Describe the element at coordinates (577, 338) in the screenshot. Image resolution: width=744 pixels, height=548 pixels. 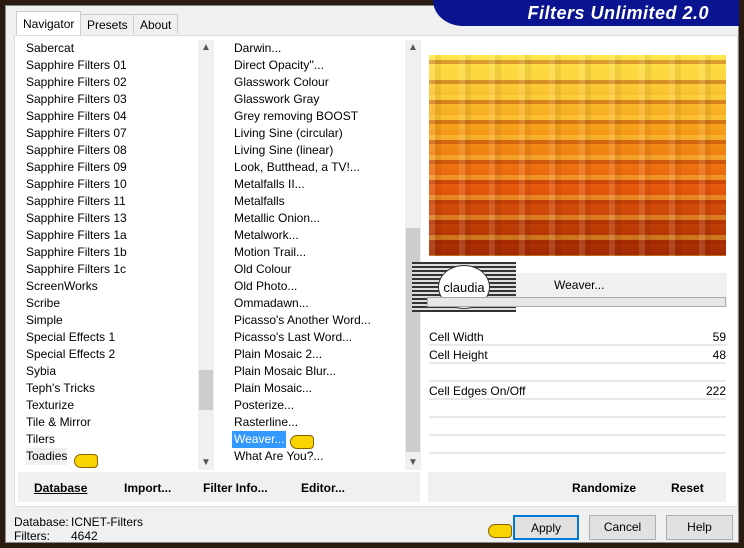
I see `param-cell-width: Cell Width 59` at that location.